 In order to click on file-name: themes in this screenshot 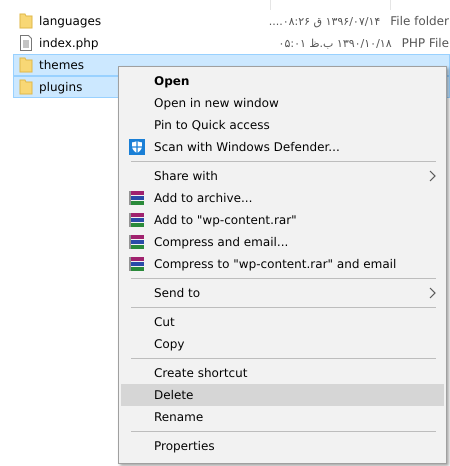, I will do `click(61, 65)`.